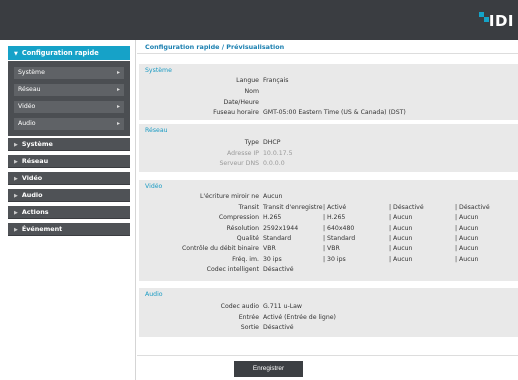  I want to click on sidebar-item-systeme: ▶ Système, so click(69, 144).